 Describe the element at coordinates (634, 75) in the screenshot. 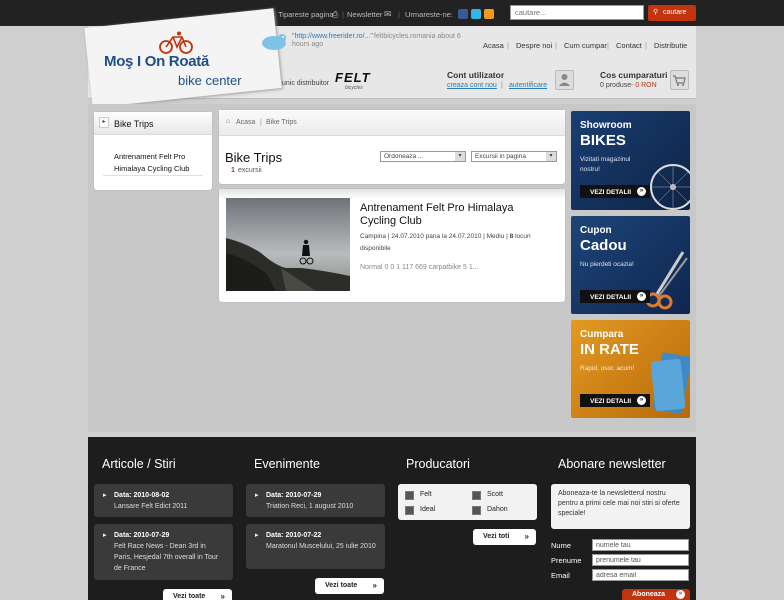

I see `cart-title: Cos cumparaturi` at that location.